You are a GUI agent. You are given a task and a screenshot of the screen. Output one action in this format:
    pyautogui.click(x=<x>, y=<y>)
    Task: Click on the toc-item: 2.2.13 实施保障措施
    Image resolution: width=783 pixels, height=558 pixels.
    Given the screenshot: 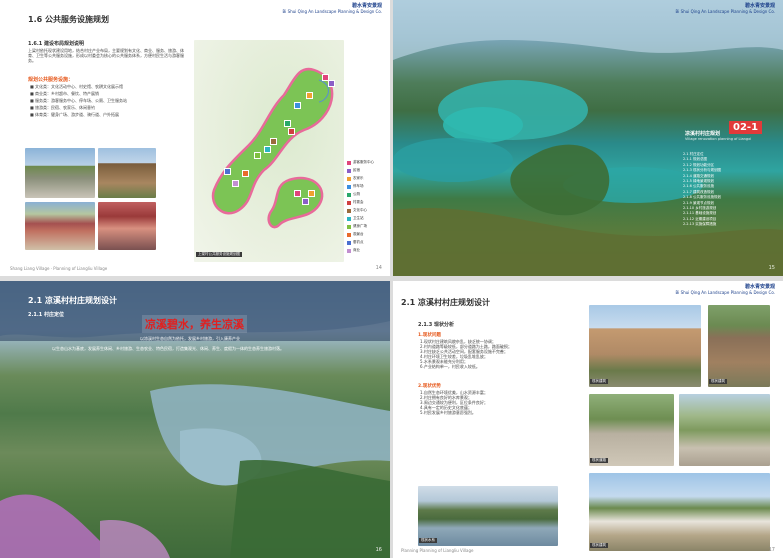 What is the action you would take?
    pyautogui.click(x=699, y=224)
    